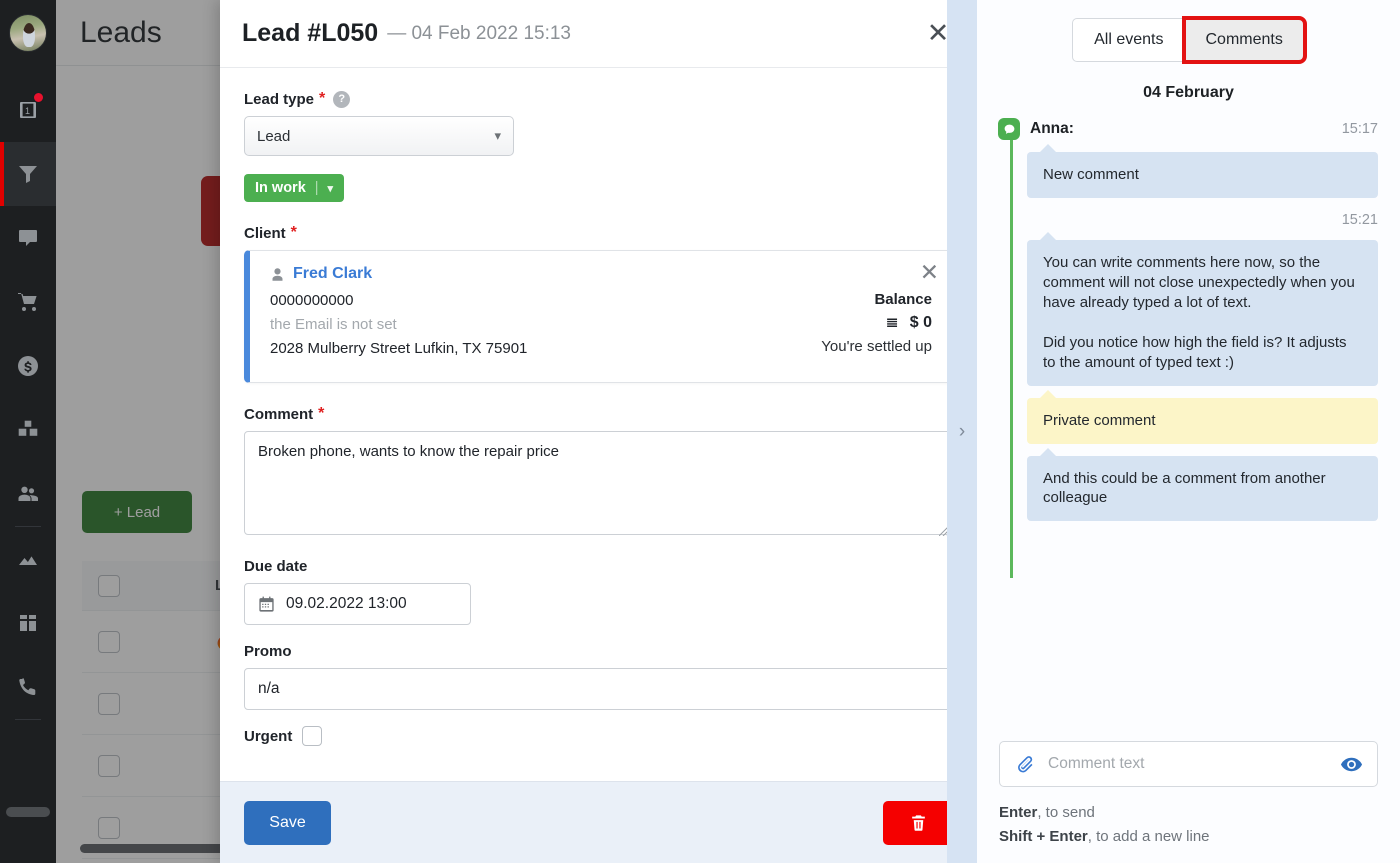 This screenshot has height=863, width=1400. I want to click on message-author-row: Anna: 15:17, so click(1188, 129).